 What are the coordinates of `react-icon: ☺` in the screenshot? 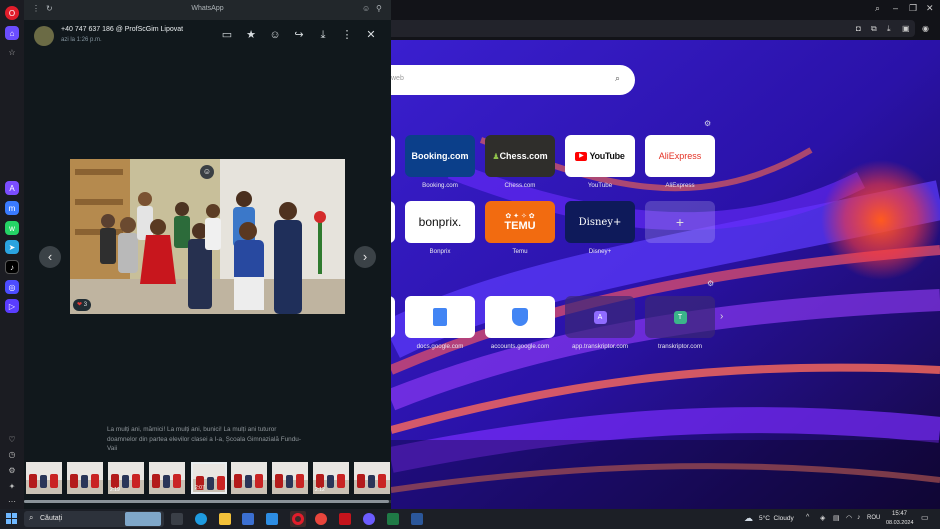 It's located at (275, 35).